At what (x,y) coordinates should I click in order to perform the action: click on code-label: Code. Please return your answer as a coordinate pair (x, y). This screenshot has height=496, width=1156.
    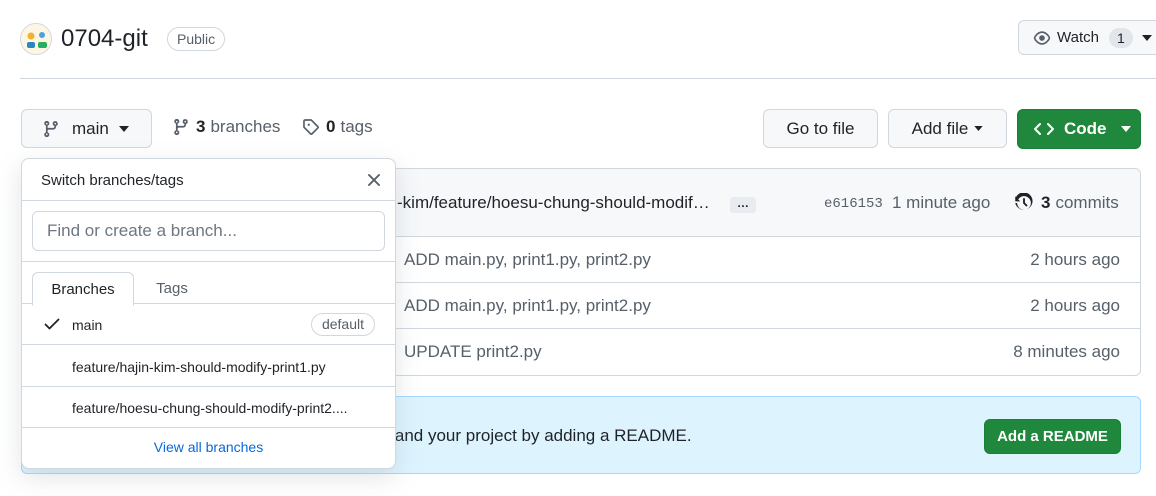
    Looking at the image, I should click on (1085, 128).